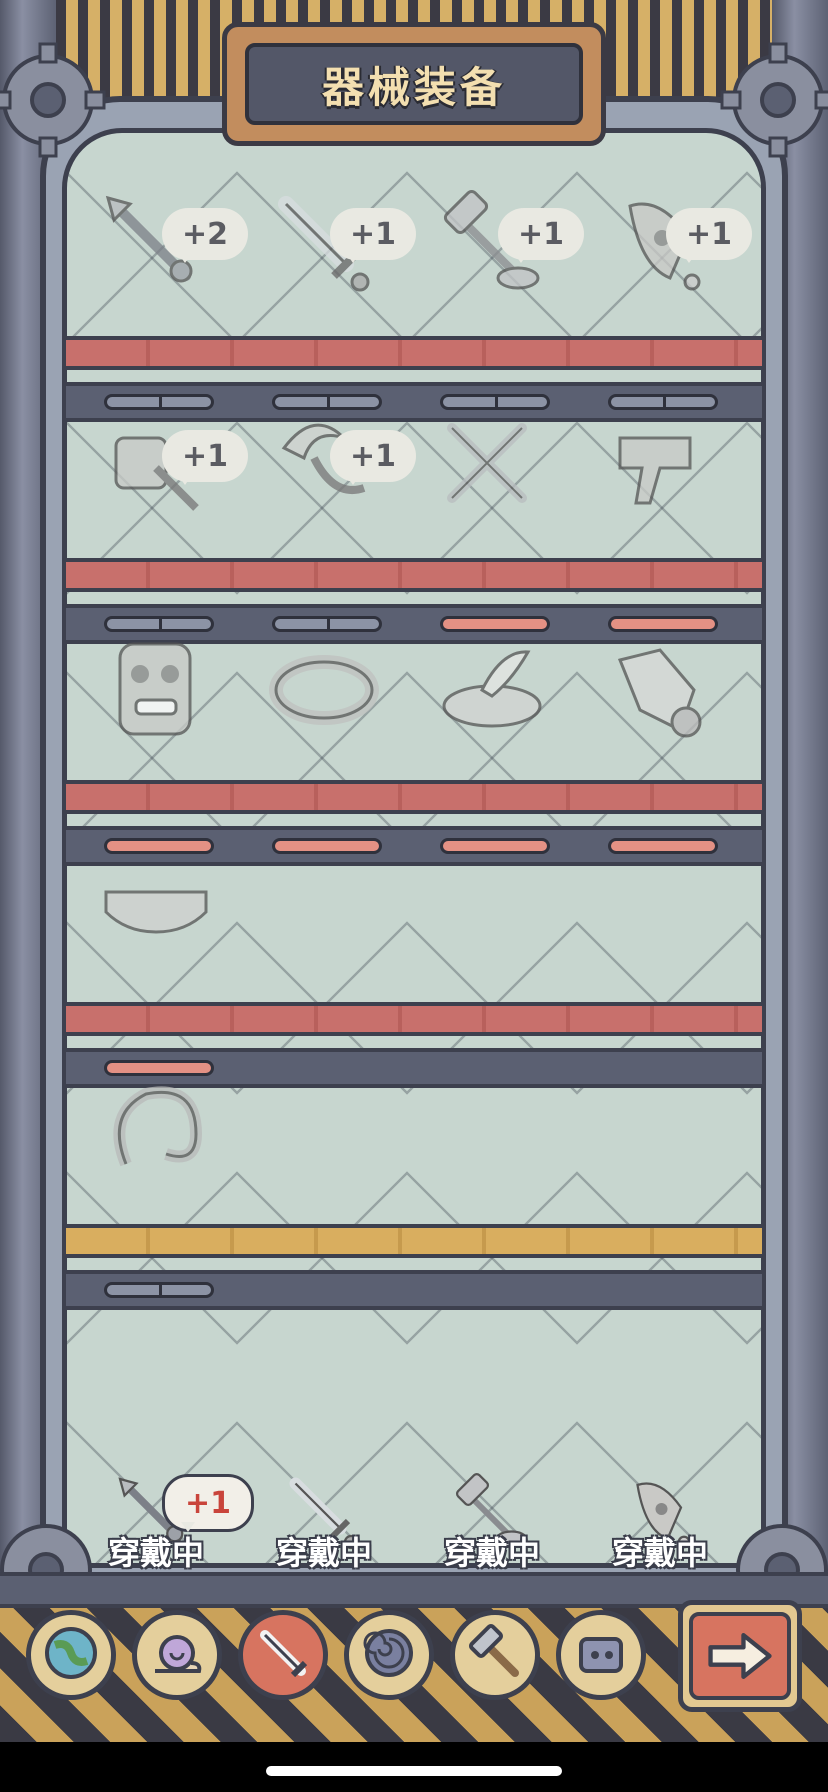 This screenshot has height=1792, width=828. Describe the element at coordinates (492, 468) in the screenshot. I see `crossed-blades-icon` at that location.